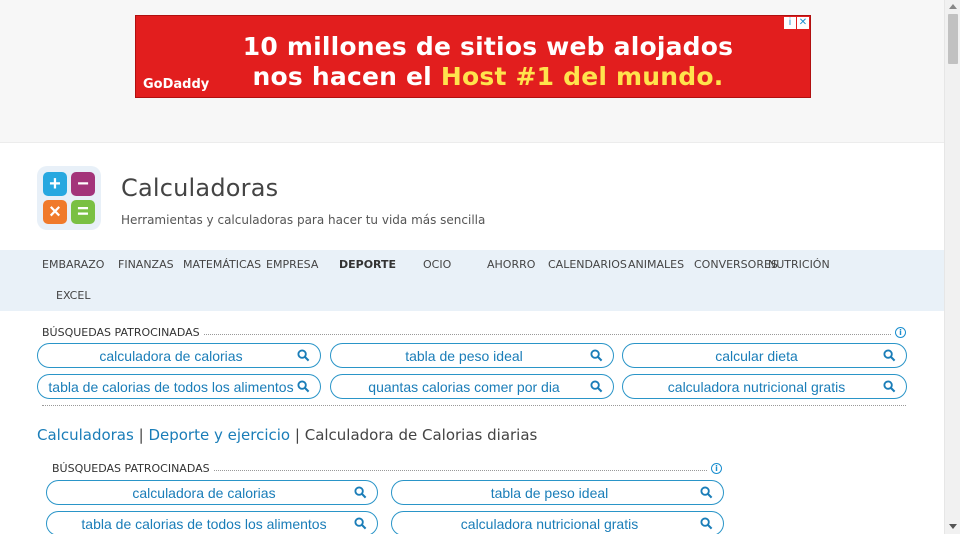 The width and height of the screenshot is (960, 534). I want to click on sponsored-search-pill: calcular dieta, so click(764, 355).